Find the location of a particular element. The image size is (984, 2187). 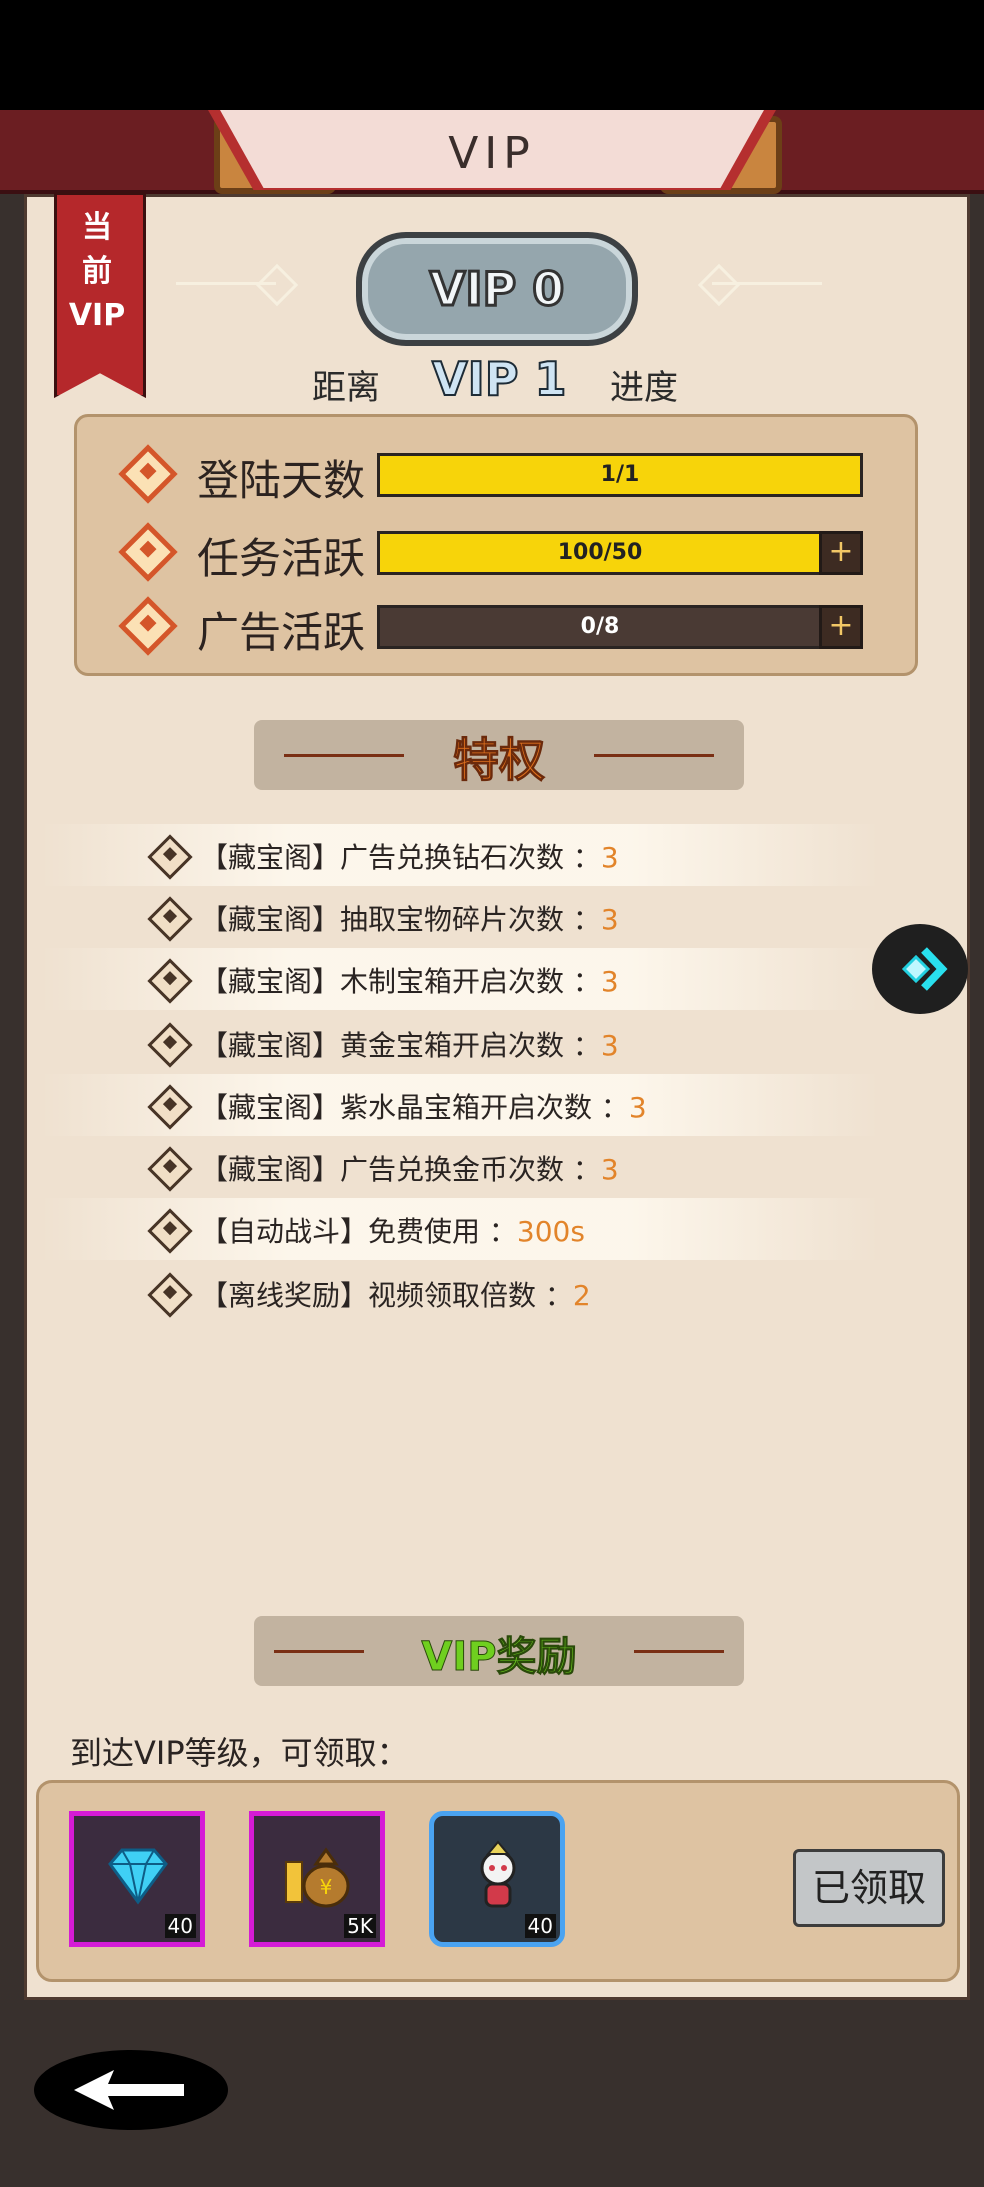

privilege-row: 【藏宝阁】紫水晶宝箱开启次数 ：3 is located at coordinates (460, 1105).